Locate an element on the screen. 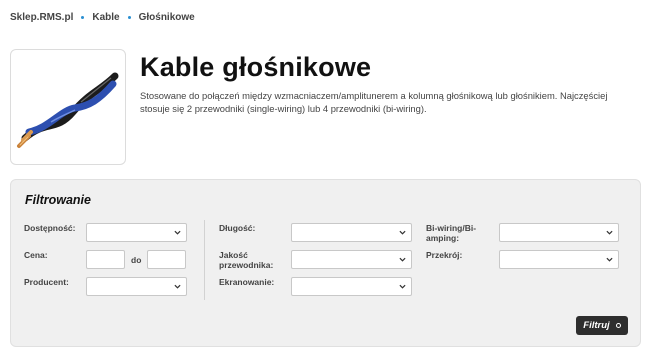 Image resolution: width=650 pixels, height=360 pixels. breadcrumb: Sklep.RMS.pl Kable Głośnikowe is located at coordinates (102, 17).